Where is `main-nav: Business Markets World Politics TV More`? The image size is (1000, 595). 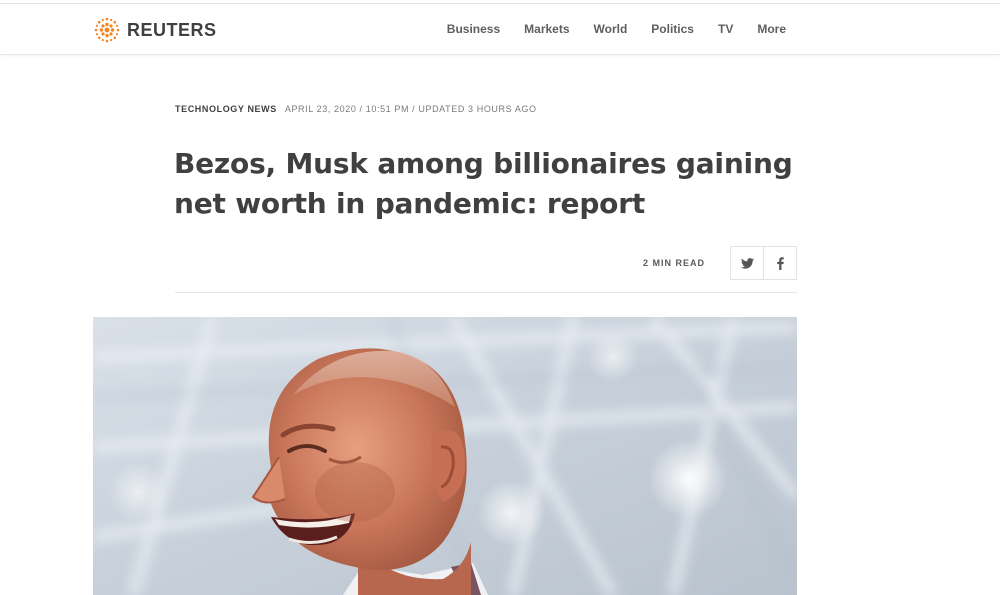
main-nav: Business Markets World Politics TV More is located at coordinates (604, 29).